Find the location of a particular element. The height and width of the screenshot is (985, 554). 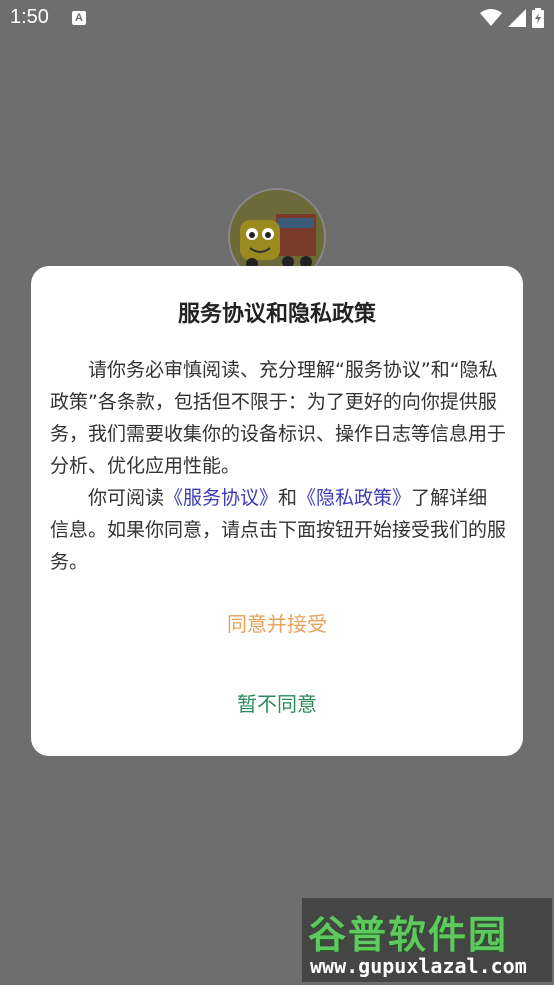

decline-button: 暂不同意 is located at coordinates (277, 704).